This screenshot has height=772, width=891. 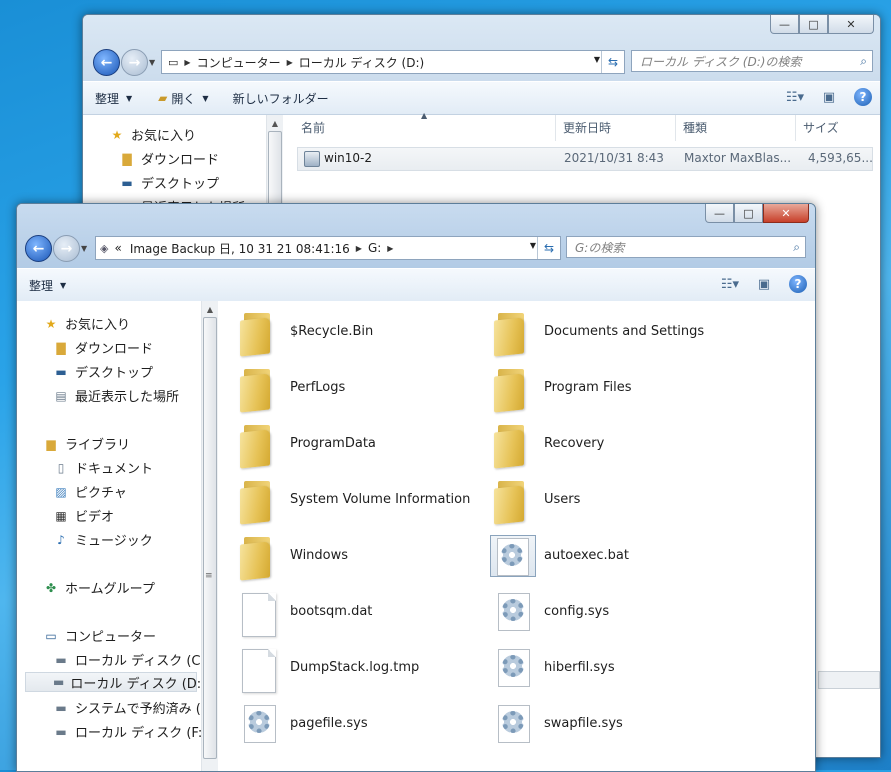 What do you see at coordinates (329, 723) in the screenshot?
I see `item-pagefile-sys: pagefile.sys` at bounding box center [329, 723].